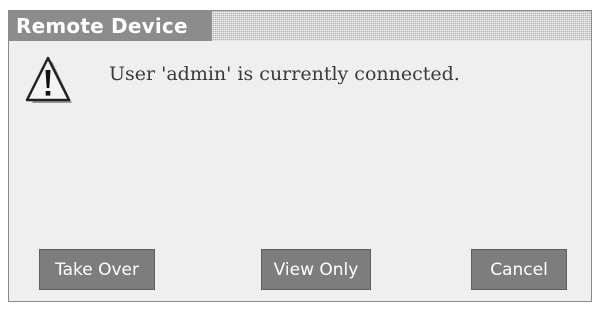 The image size is (600, 309). Describe the element at coordinates (110, 26) in the screenshot. I see `dialog-title: Remote Device` at that location.